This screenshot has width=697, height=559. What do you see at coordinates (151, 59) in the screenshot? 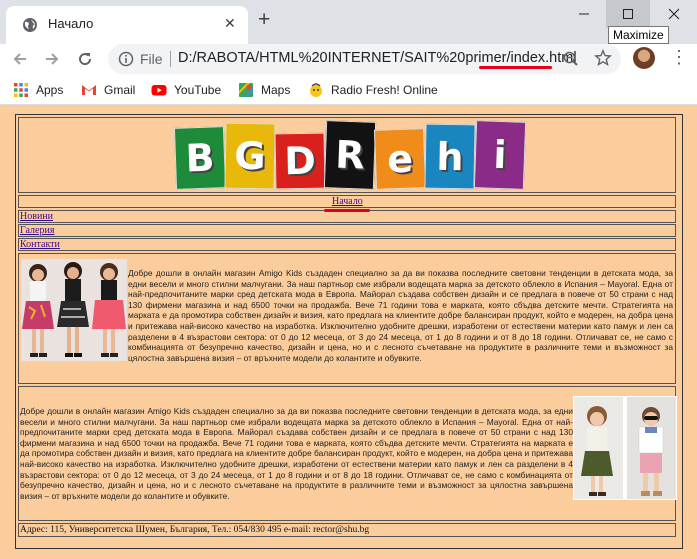
I see `scheme-label: File` at bounding box center [151, 59].